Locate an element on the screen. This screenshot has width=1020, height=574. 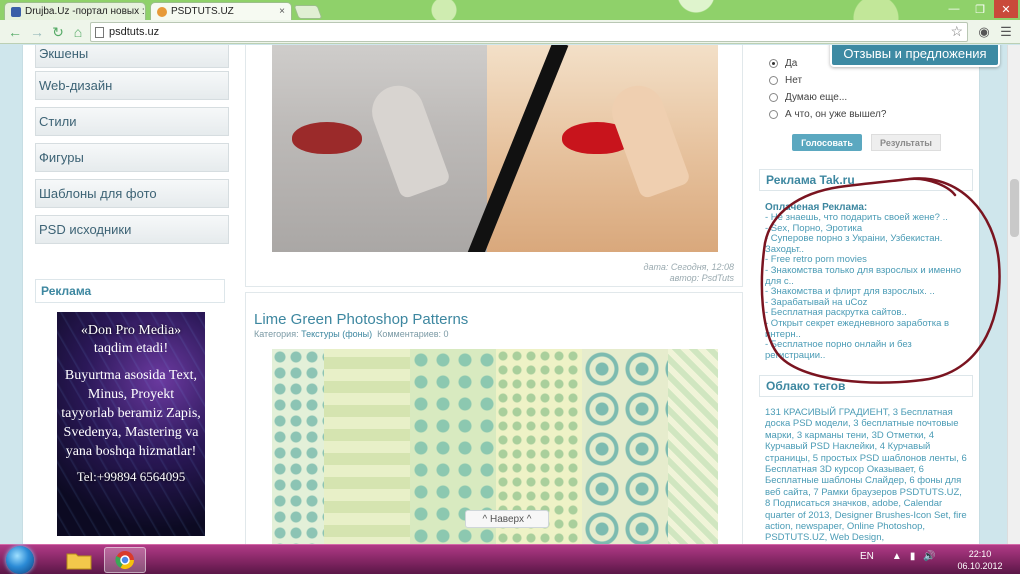
tags-widget-title: Облако тегов is located at coordinates (866, 386).